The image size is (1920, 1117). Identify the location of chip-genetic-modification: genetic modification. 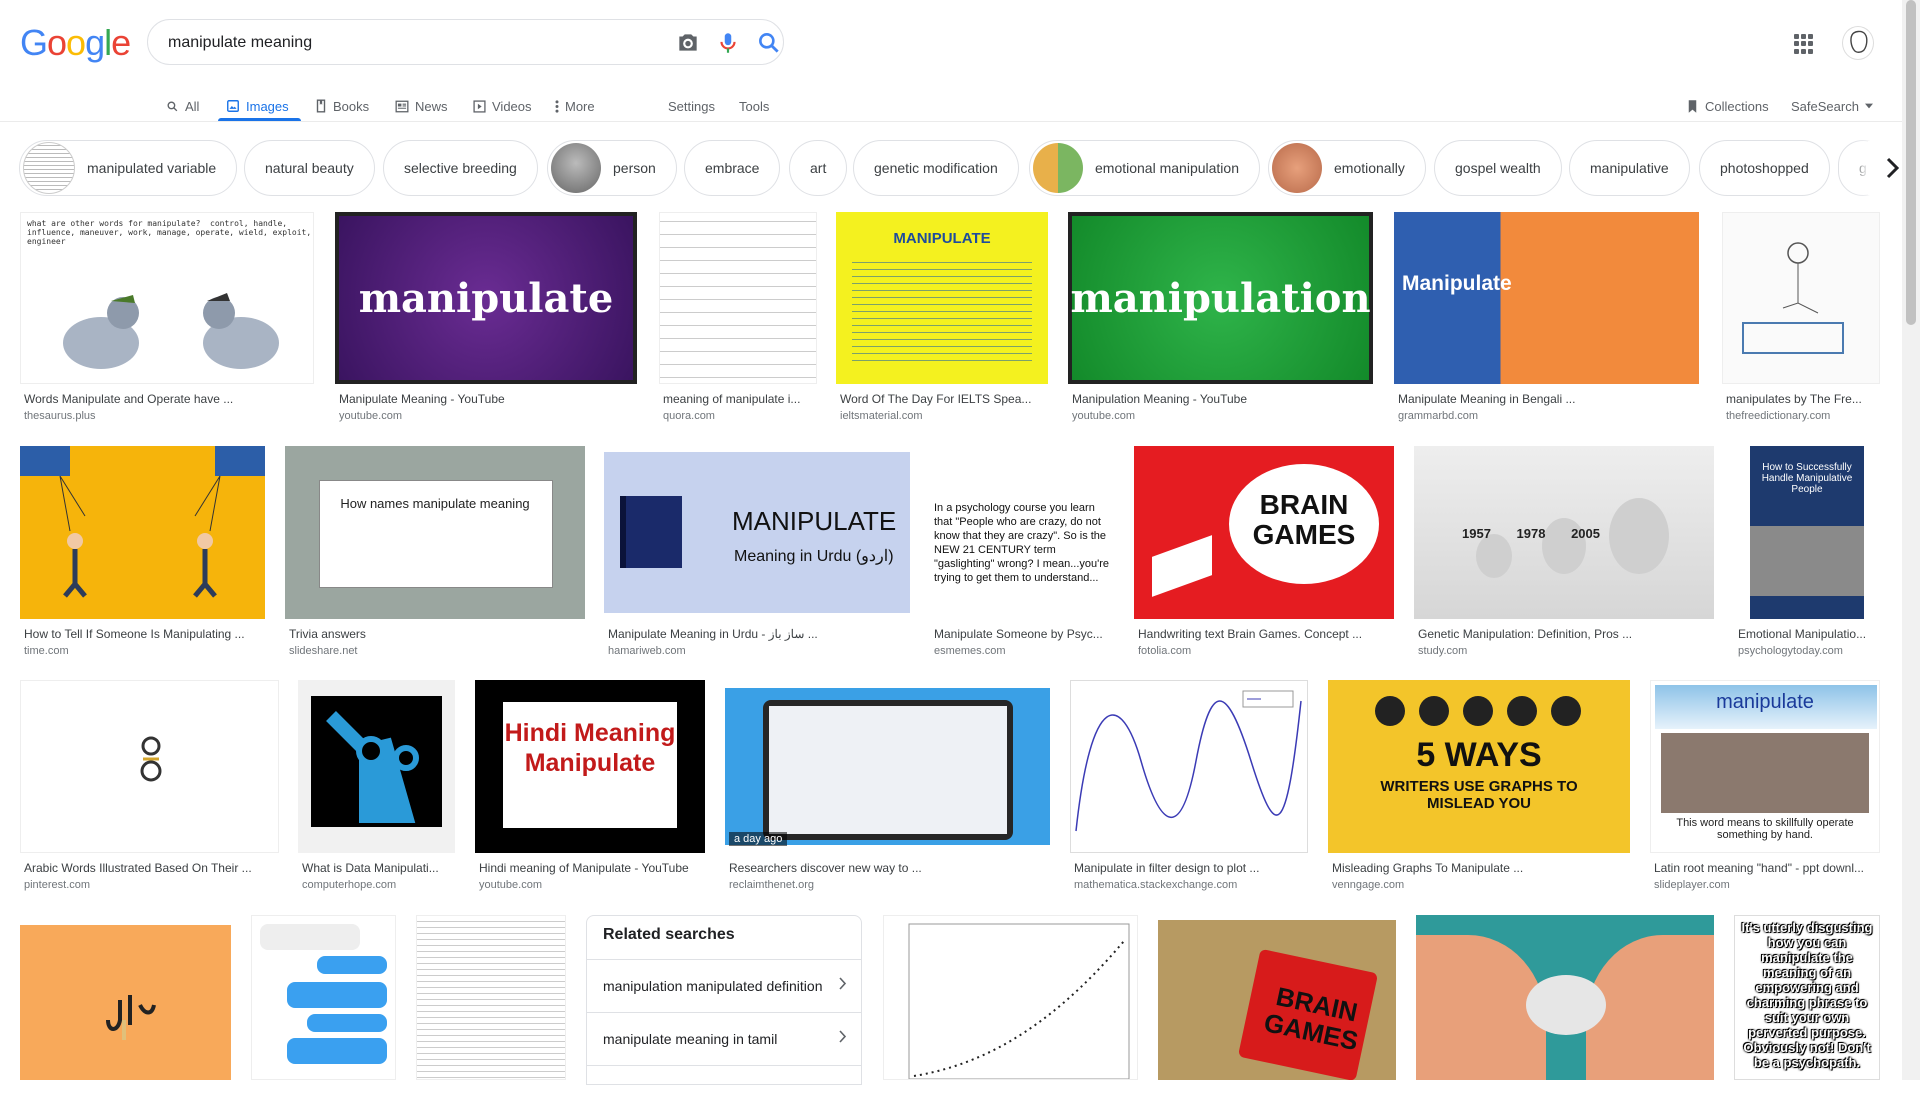
(936, 168).